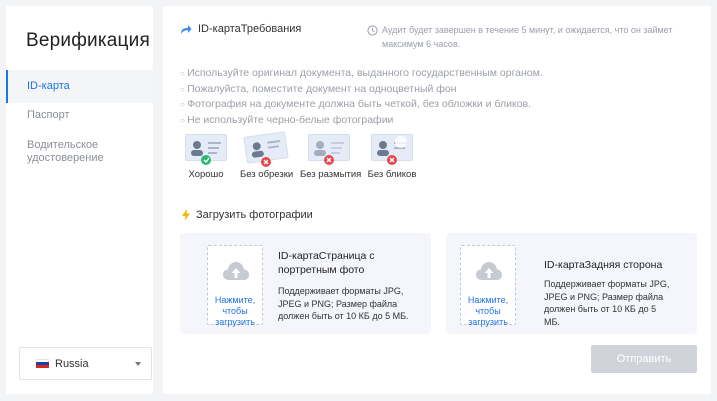 Image resolution: width=717 pixels, height=401 pixels. I want to click on country-select: Russia, so click(85, 363).